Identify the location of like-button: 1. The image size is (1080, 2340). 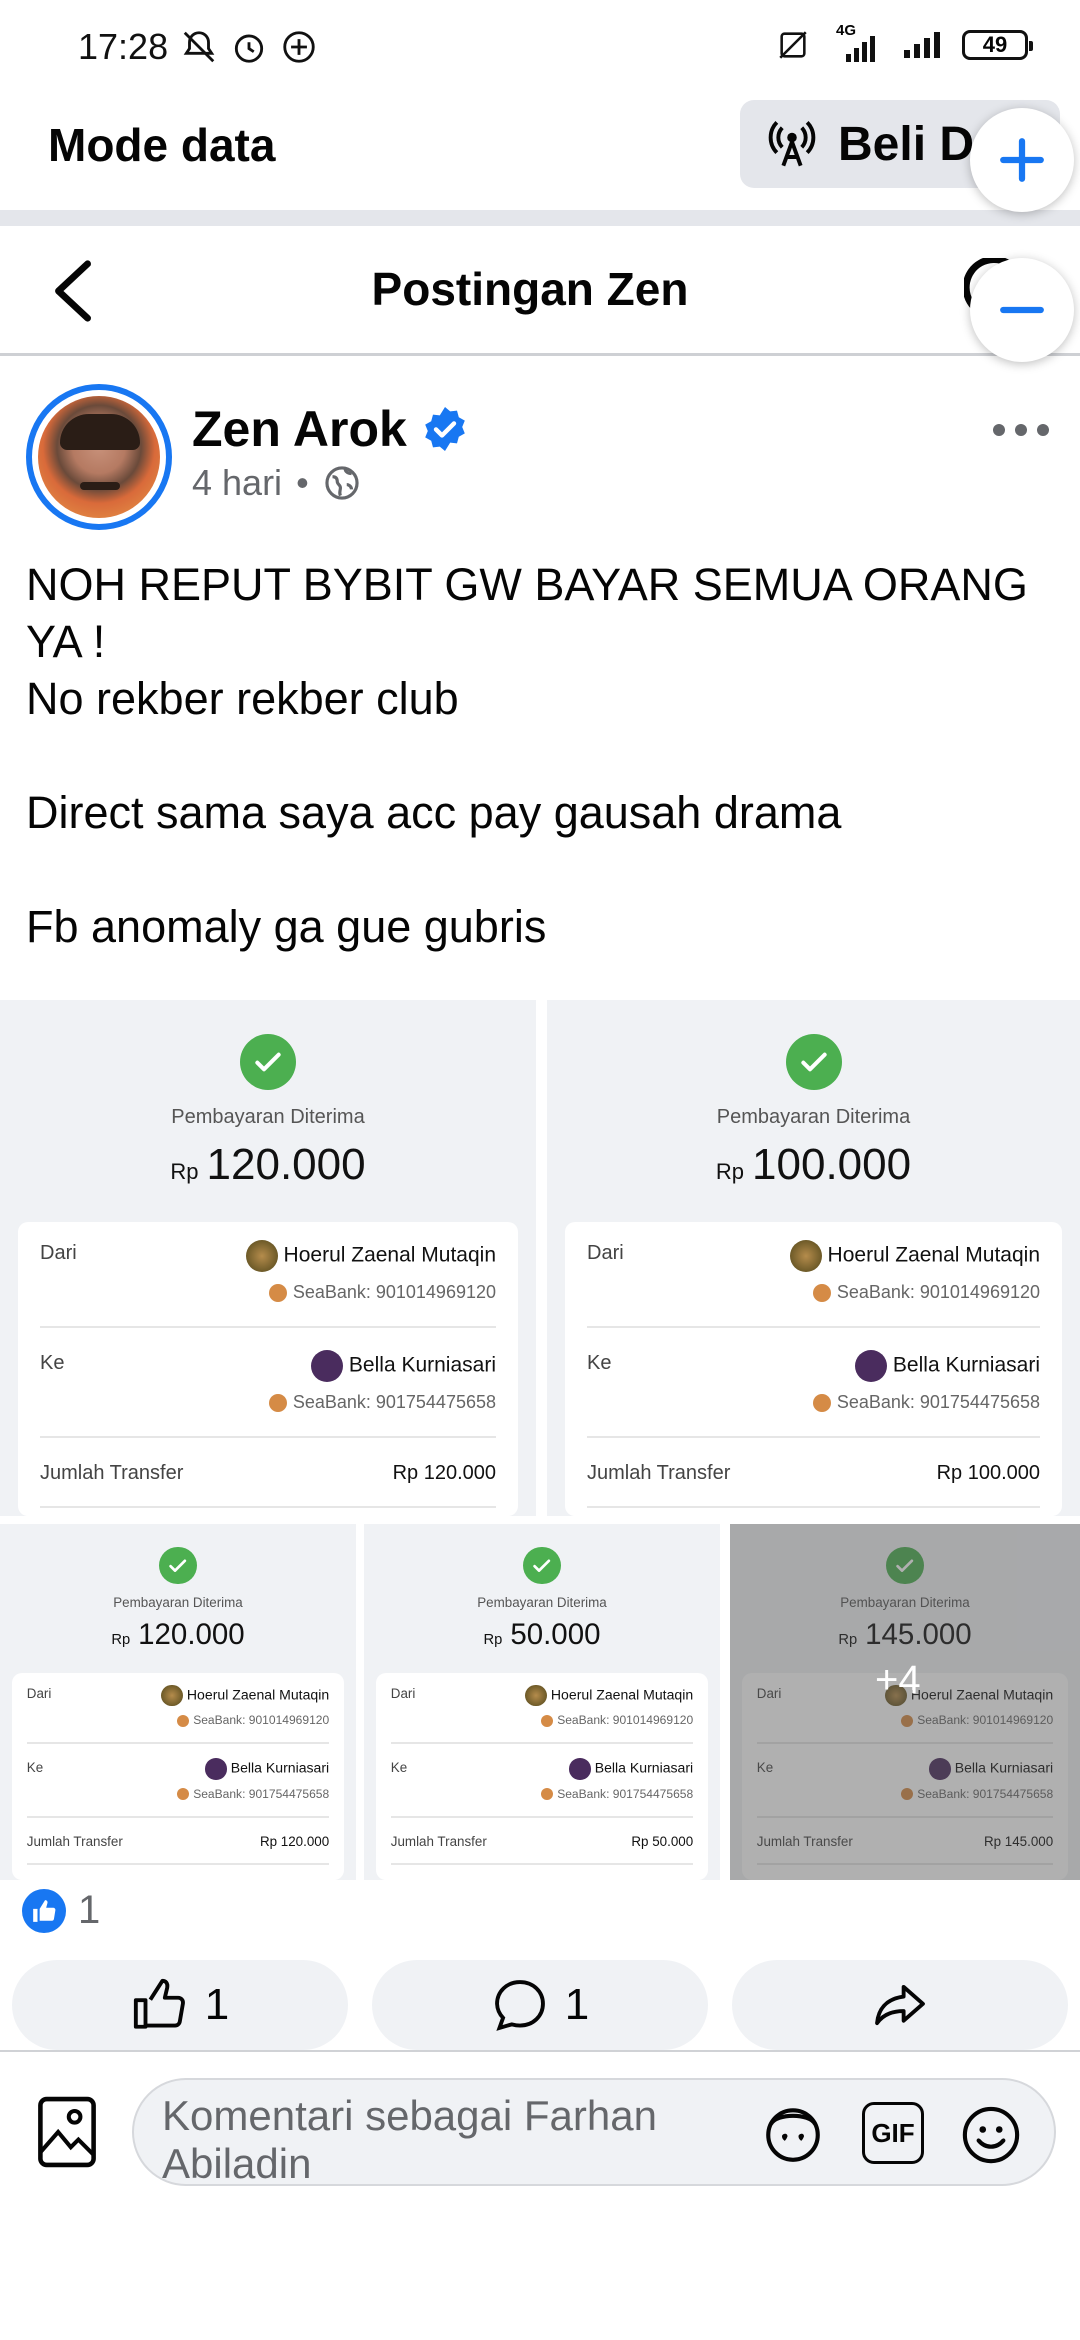
(180, 2005).